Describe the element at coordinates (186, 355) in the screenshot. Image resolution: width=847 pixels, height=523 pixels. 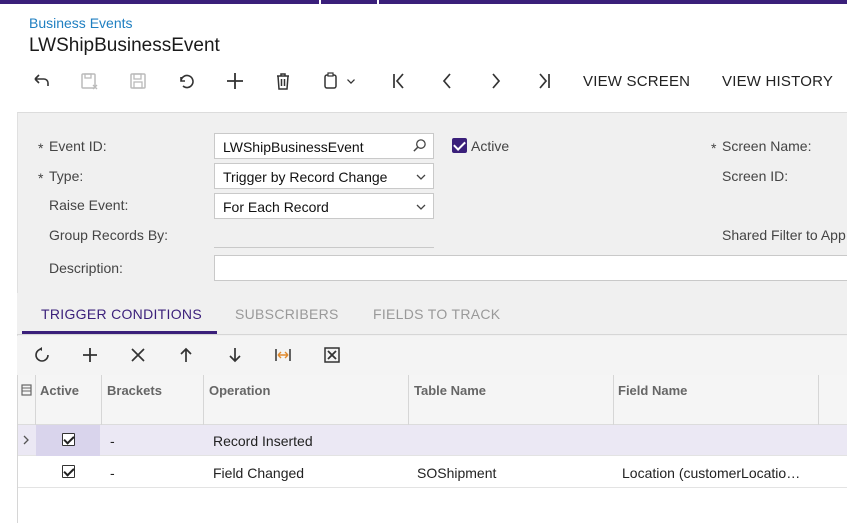
I see `move-up-icon` at that location.